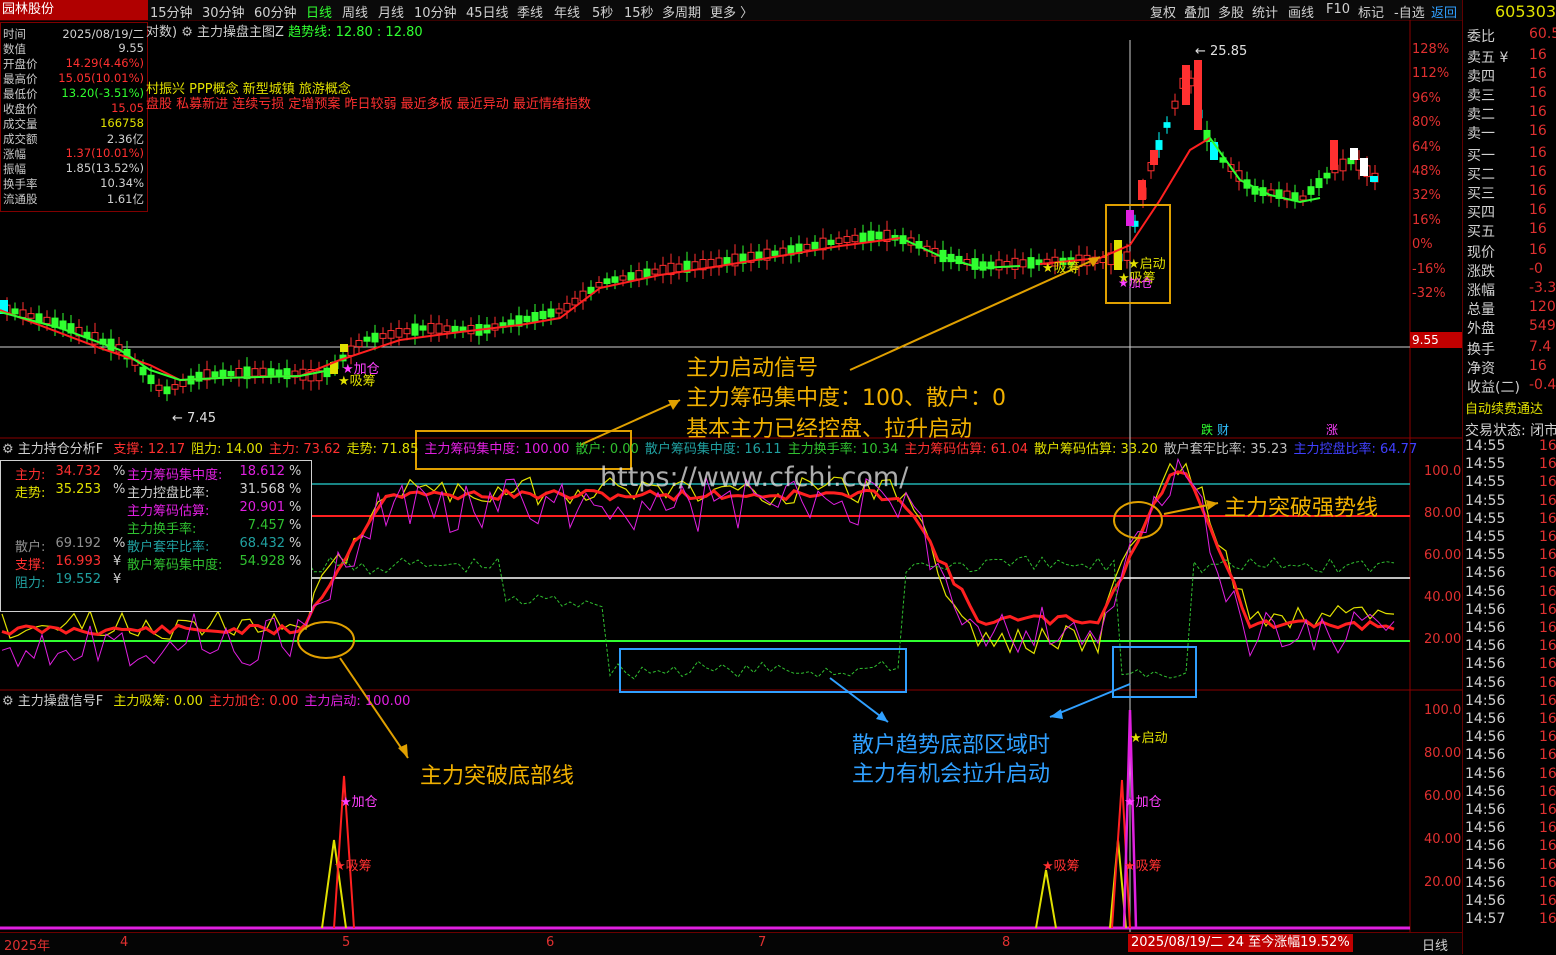 The height and width of the screenshot is (955, 1556). Describe the element at coordinates (1355, 449) in the screenshot. I see `sub1-value: 主力控盘比率: 64.77` at that location.